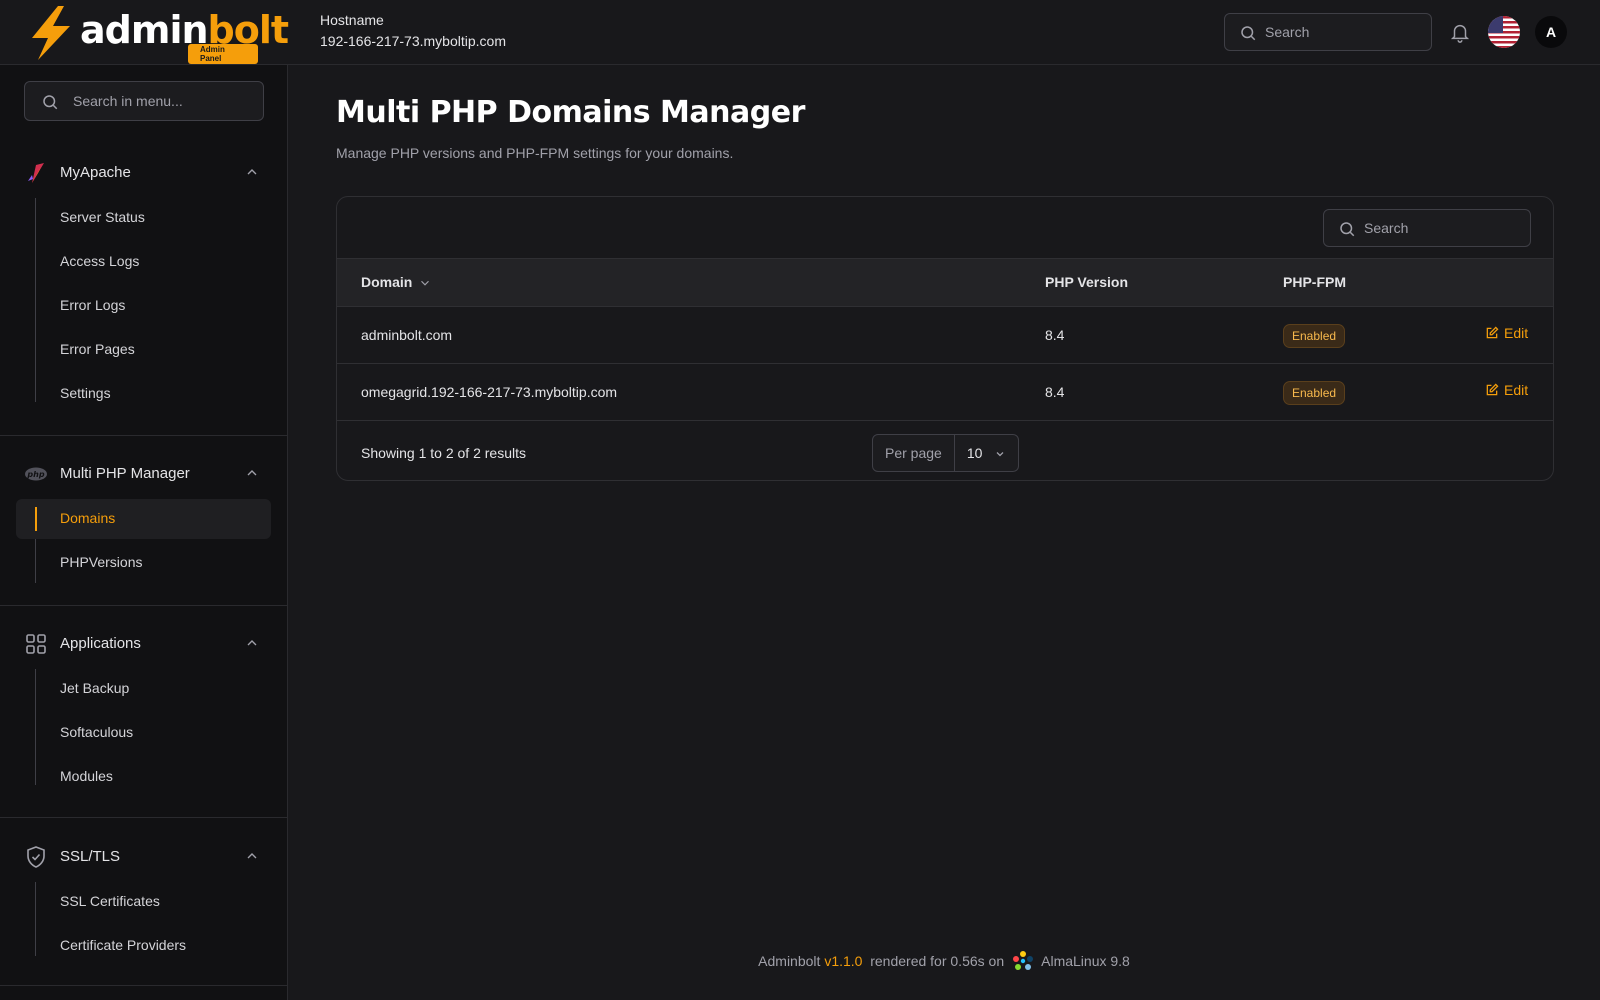 This screenshot has height=1000, width=1600. Describe the element at coordinates (100, 643) in the screenshot. I see `sidebar-group-title: Applications` at that location.